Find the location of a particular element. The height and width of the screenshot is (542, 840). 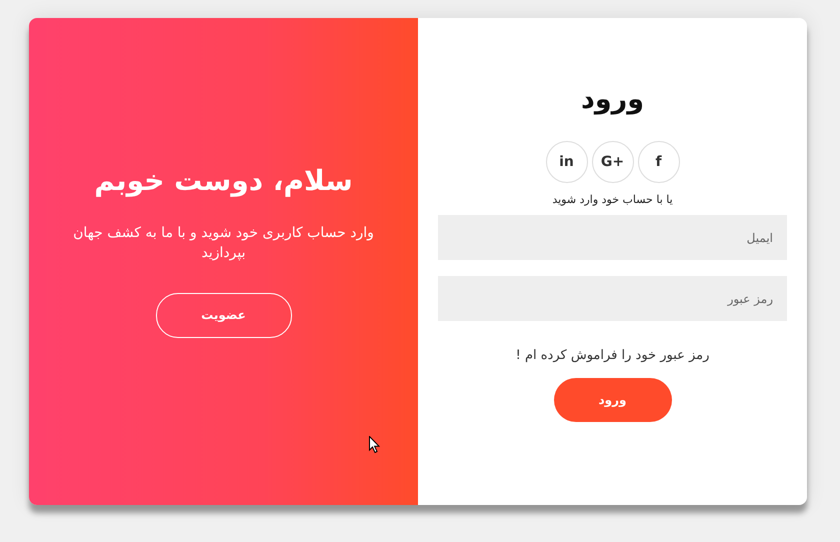

input-field: ایمیل is located at coordinates (612, 237).